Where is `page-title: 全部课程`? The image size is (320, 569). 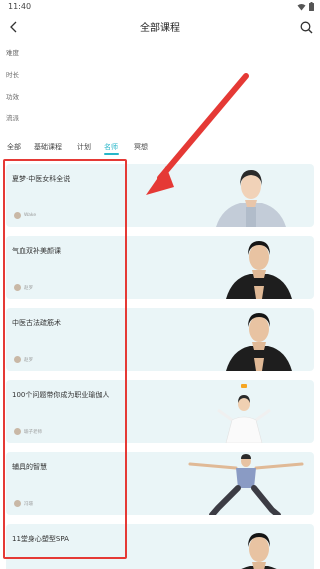 page-title: 全部课程 is located at coordinates (160, 28).